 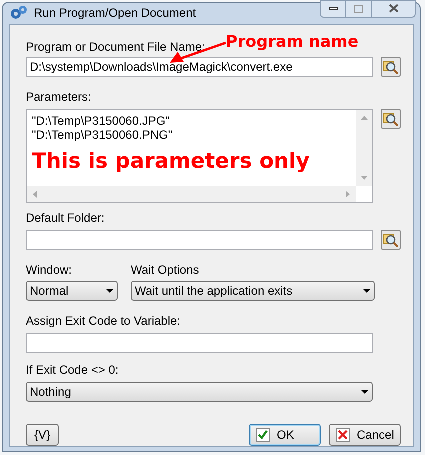 I want to click on window-title: Run Program/Open Document, so click(x=115, y=13).